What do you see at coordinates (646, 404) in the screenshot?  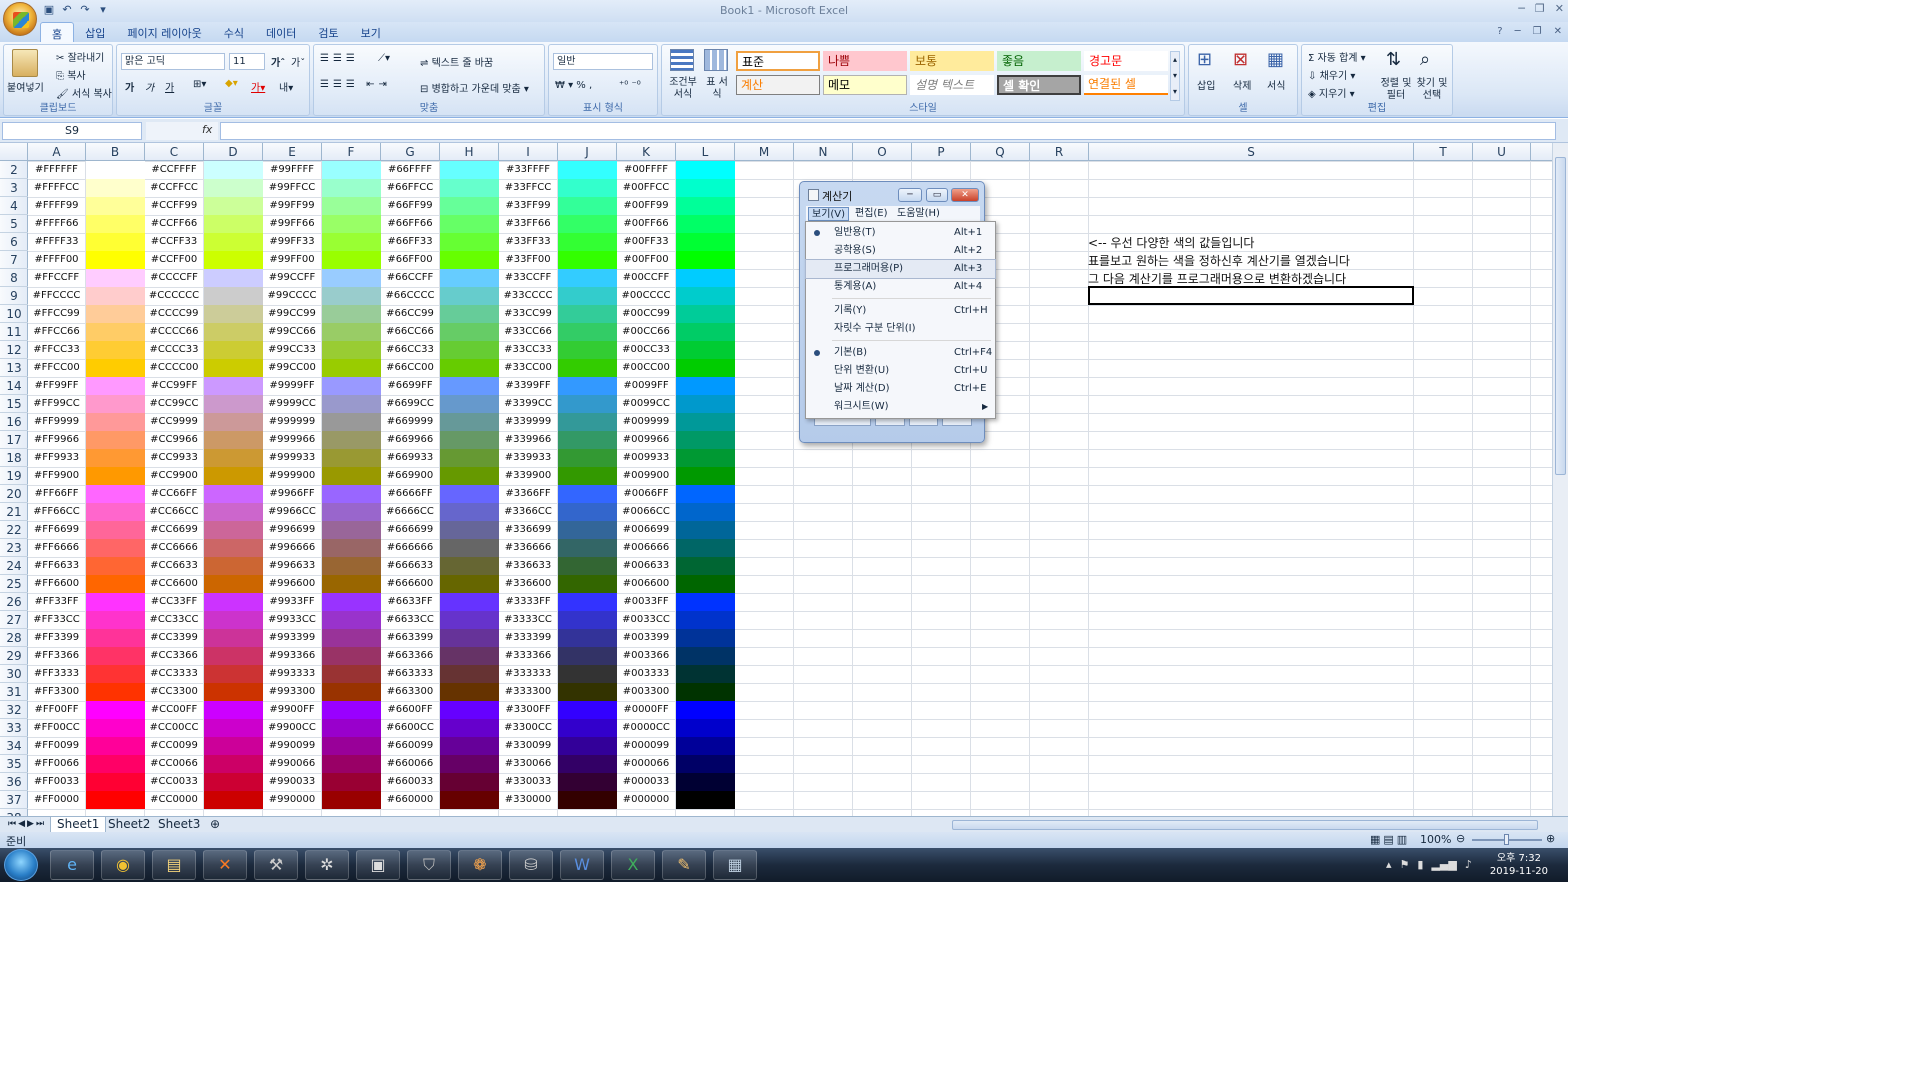 I see `color-code-cell: #0099CC` at bounding box center [646, 404].